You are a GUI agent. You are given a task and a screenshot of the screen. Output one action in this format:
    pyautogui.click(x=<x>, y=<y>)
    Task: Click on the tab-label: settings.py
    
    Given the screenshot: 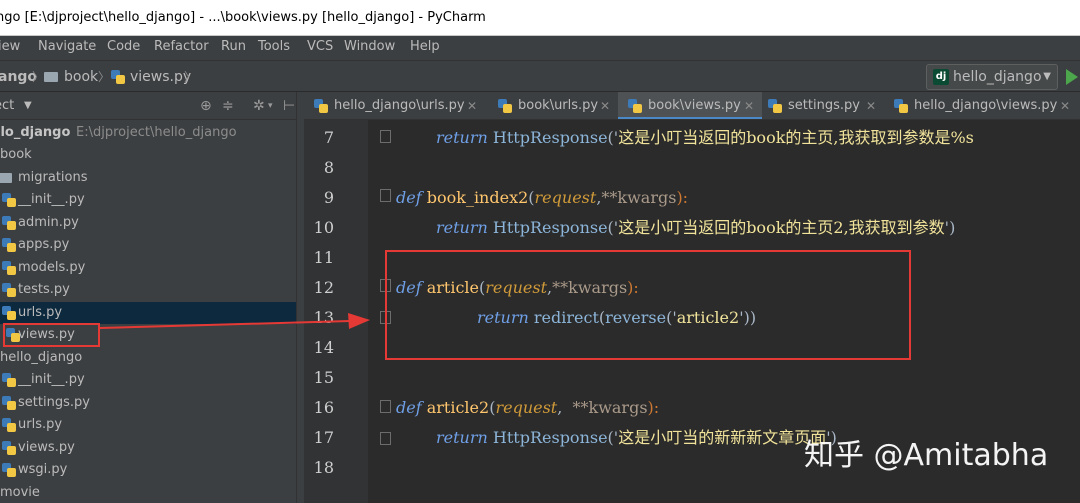 What is the action you would take?
    pyautogui.click(x=824, y=105)
    